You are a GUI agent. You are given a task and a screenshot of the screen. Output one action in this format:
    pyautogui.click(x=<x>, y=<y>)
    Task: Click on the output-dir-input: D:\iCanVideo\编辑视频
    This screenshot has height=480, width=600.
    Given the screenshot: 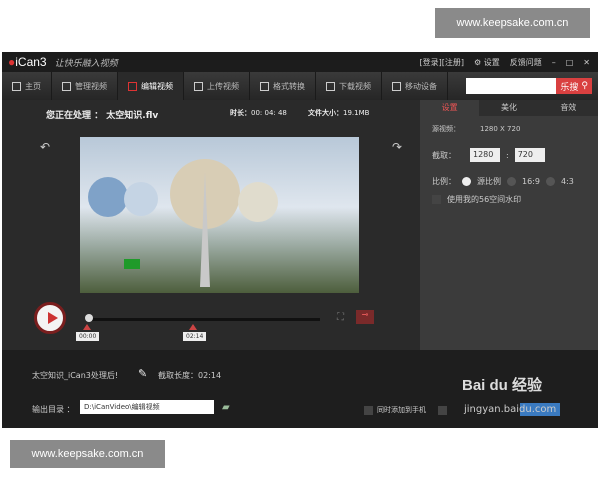 What is the action you would take?
    pyautogui.click(x=147, y=407)
    